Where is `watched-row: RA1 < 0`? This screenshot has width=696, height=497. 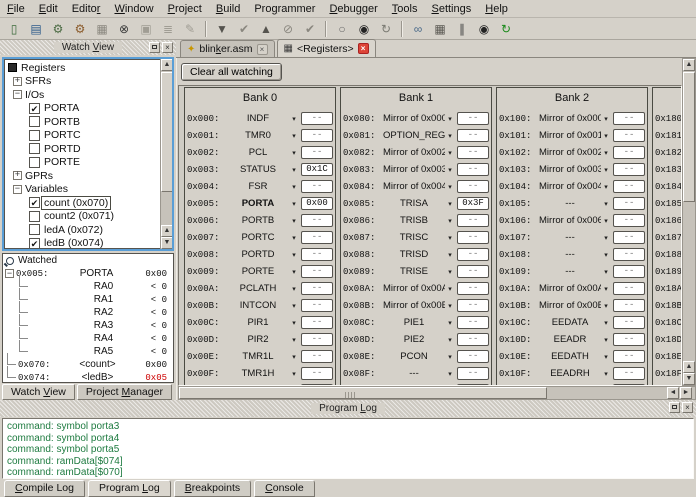 watched-row: RA1 < 0 is located at coordinates (88, 296).